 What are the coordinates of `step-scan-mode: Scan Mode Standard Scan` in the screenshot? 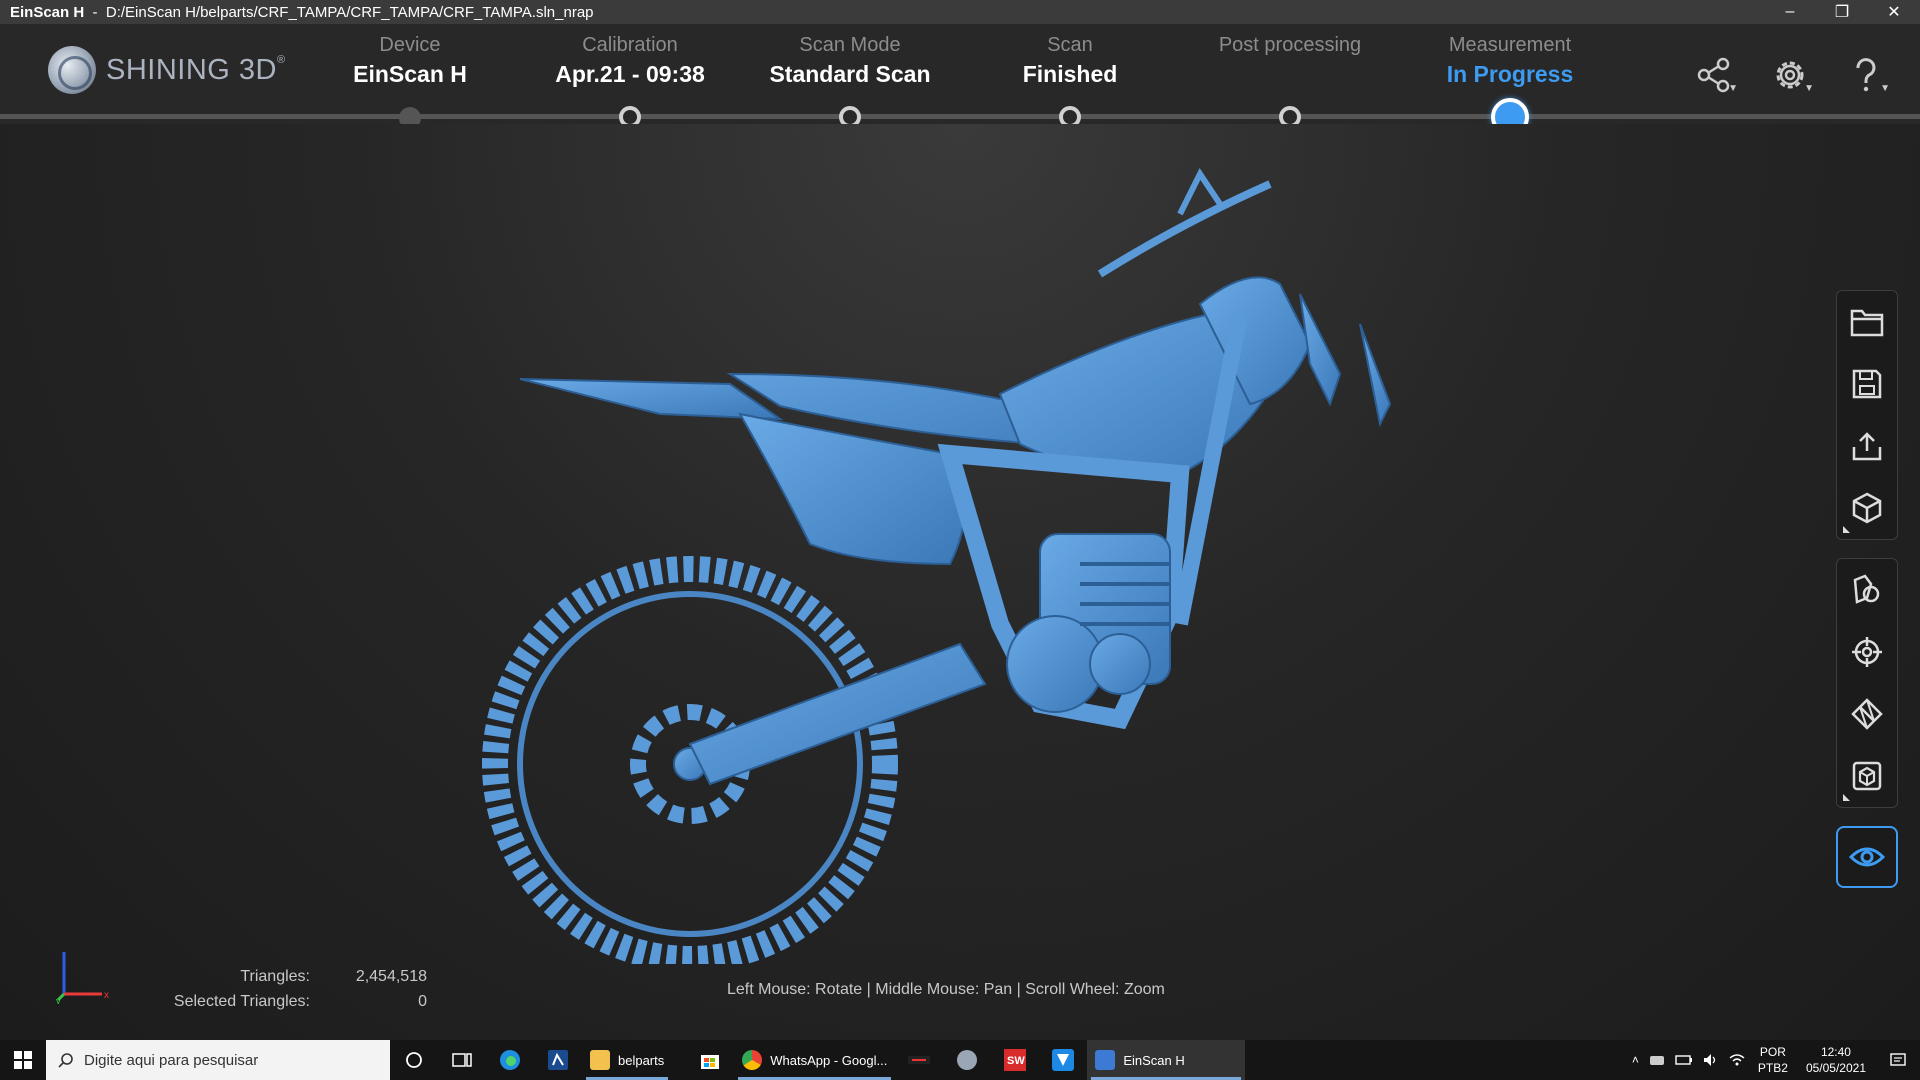 It's located at (850, 61).